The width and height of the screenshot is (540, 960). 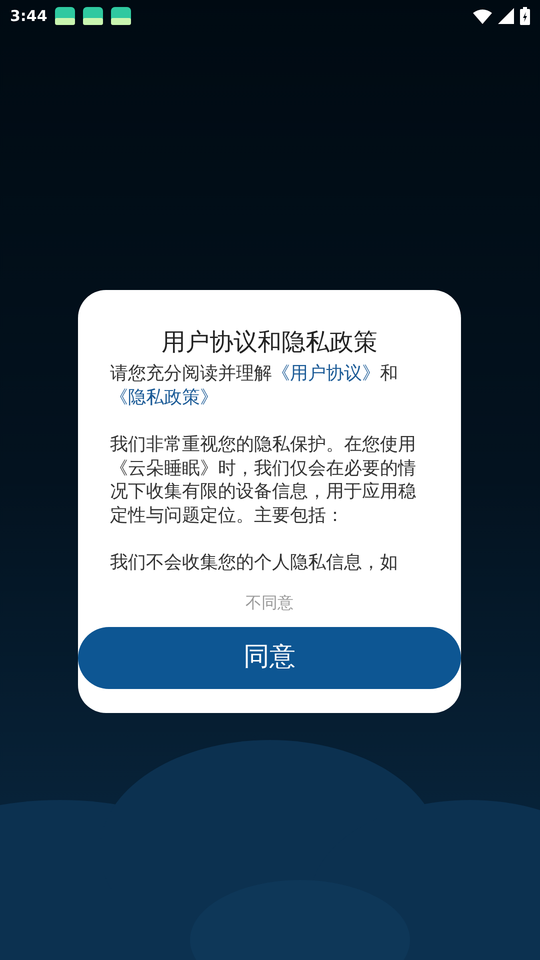 I want to click on policy-link: 《用户协议》, so click(x=326, y=373).